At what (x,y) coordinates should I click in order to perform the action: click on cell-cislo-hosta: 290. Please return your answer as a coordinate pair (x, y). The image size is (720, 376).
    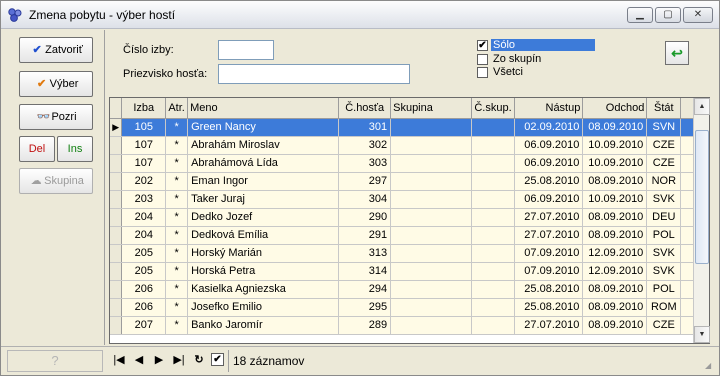
    Looking at the image, I should click on (365, 217).